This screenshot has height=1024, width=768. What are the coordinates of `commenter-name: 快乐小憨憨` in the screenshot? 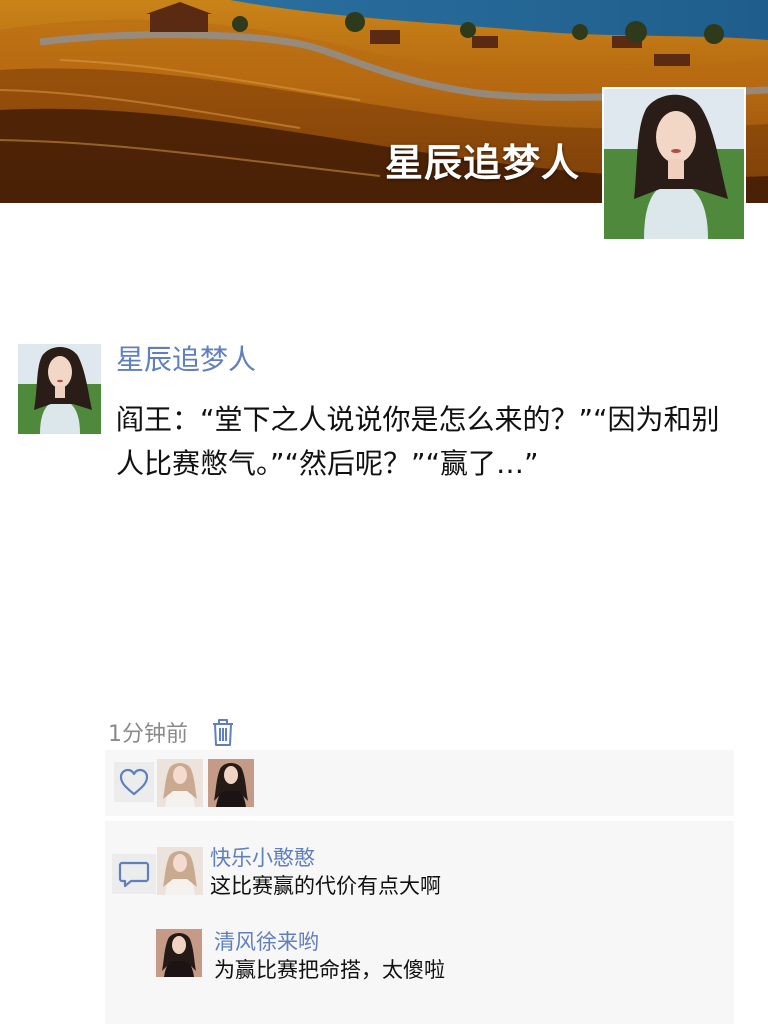 It's located at (262, 858).